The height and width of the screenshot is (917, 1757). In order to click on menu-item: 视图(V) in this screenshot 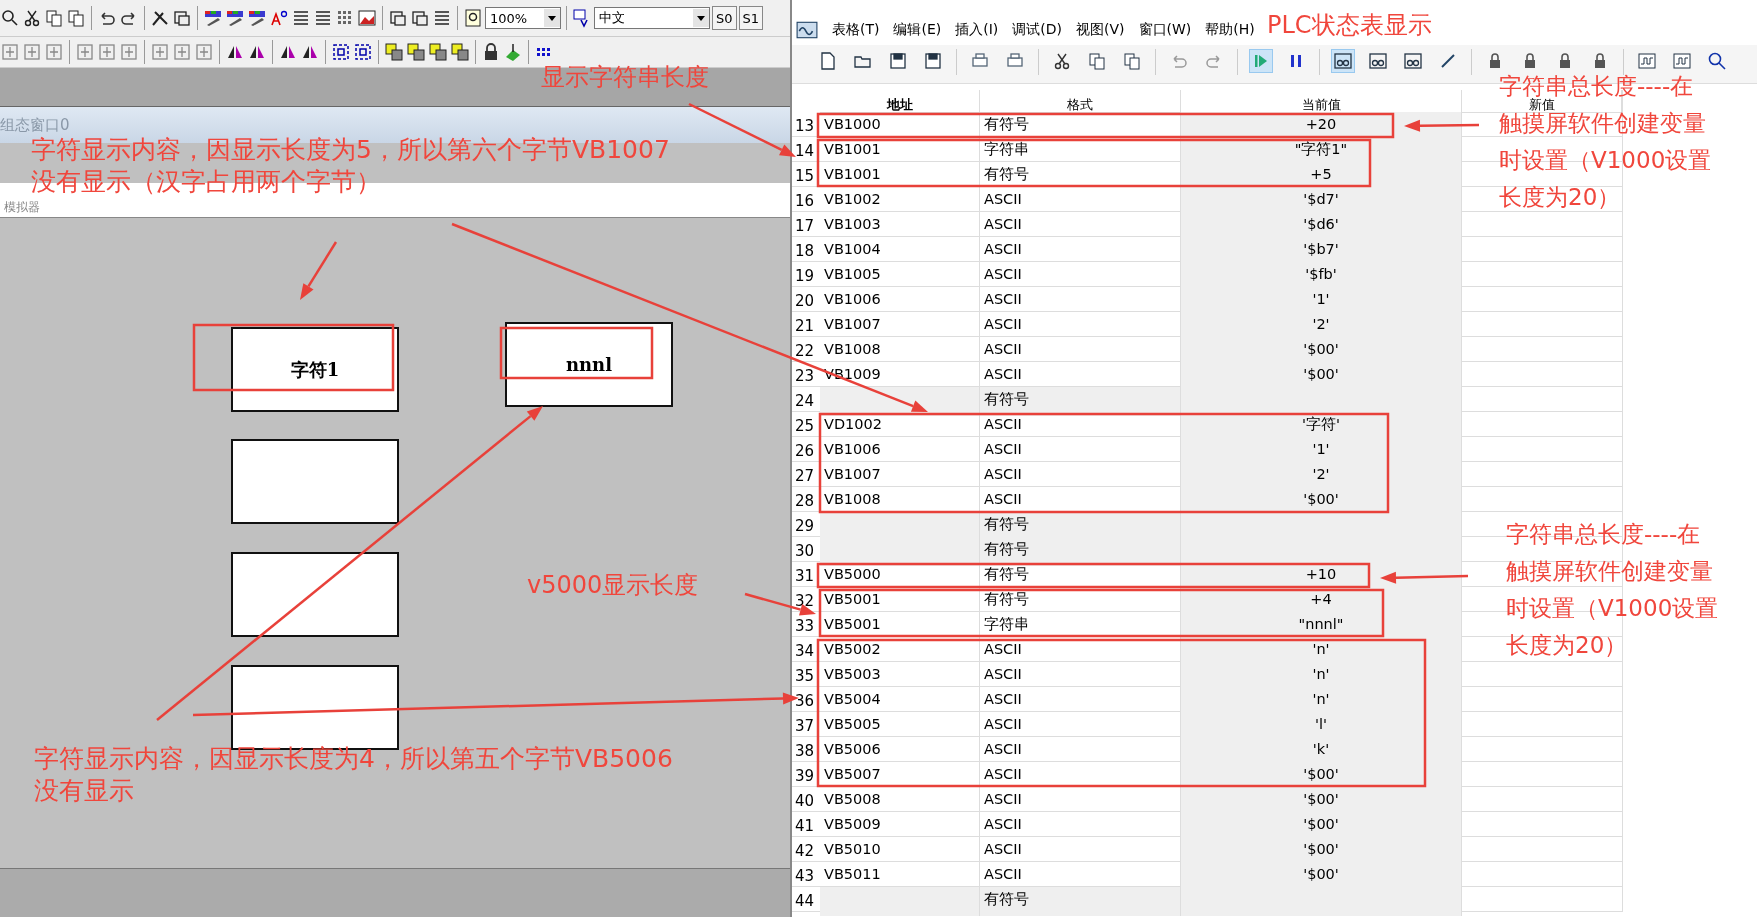, I will do `click(1100, 29)`.